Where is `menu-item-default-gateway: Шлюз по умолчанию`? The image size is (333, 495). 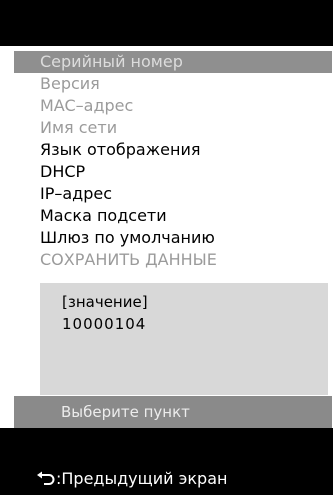
menu-item-default-gateway: Шлюз по умолчанию is located at coordinates (173, 238).